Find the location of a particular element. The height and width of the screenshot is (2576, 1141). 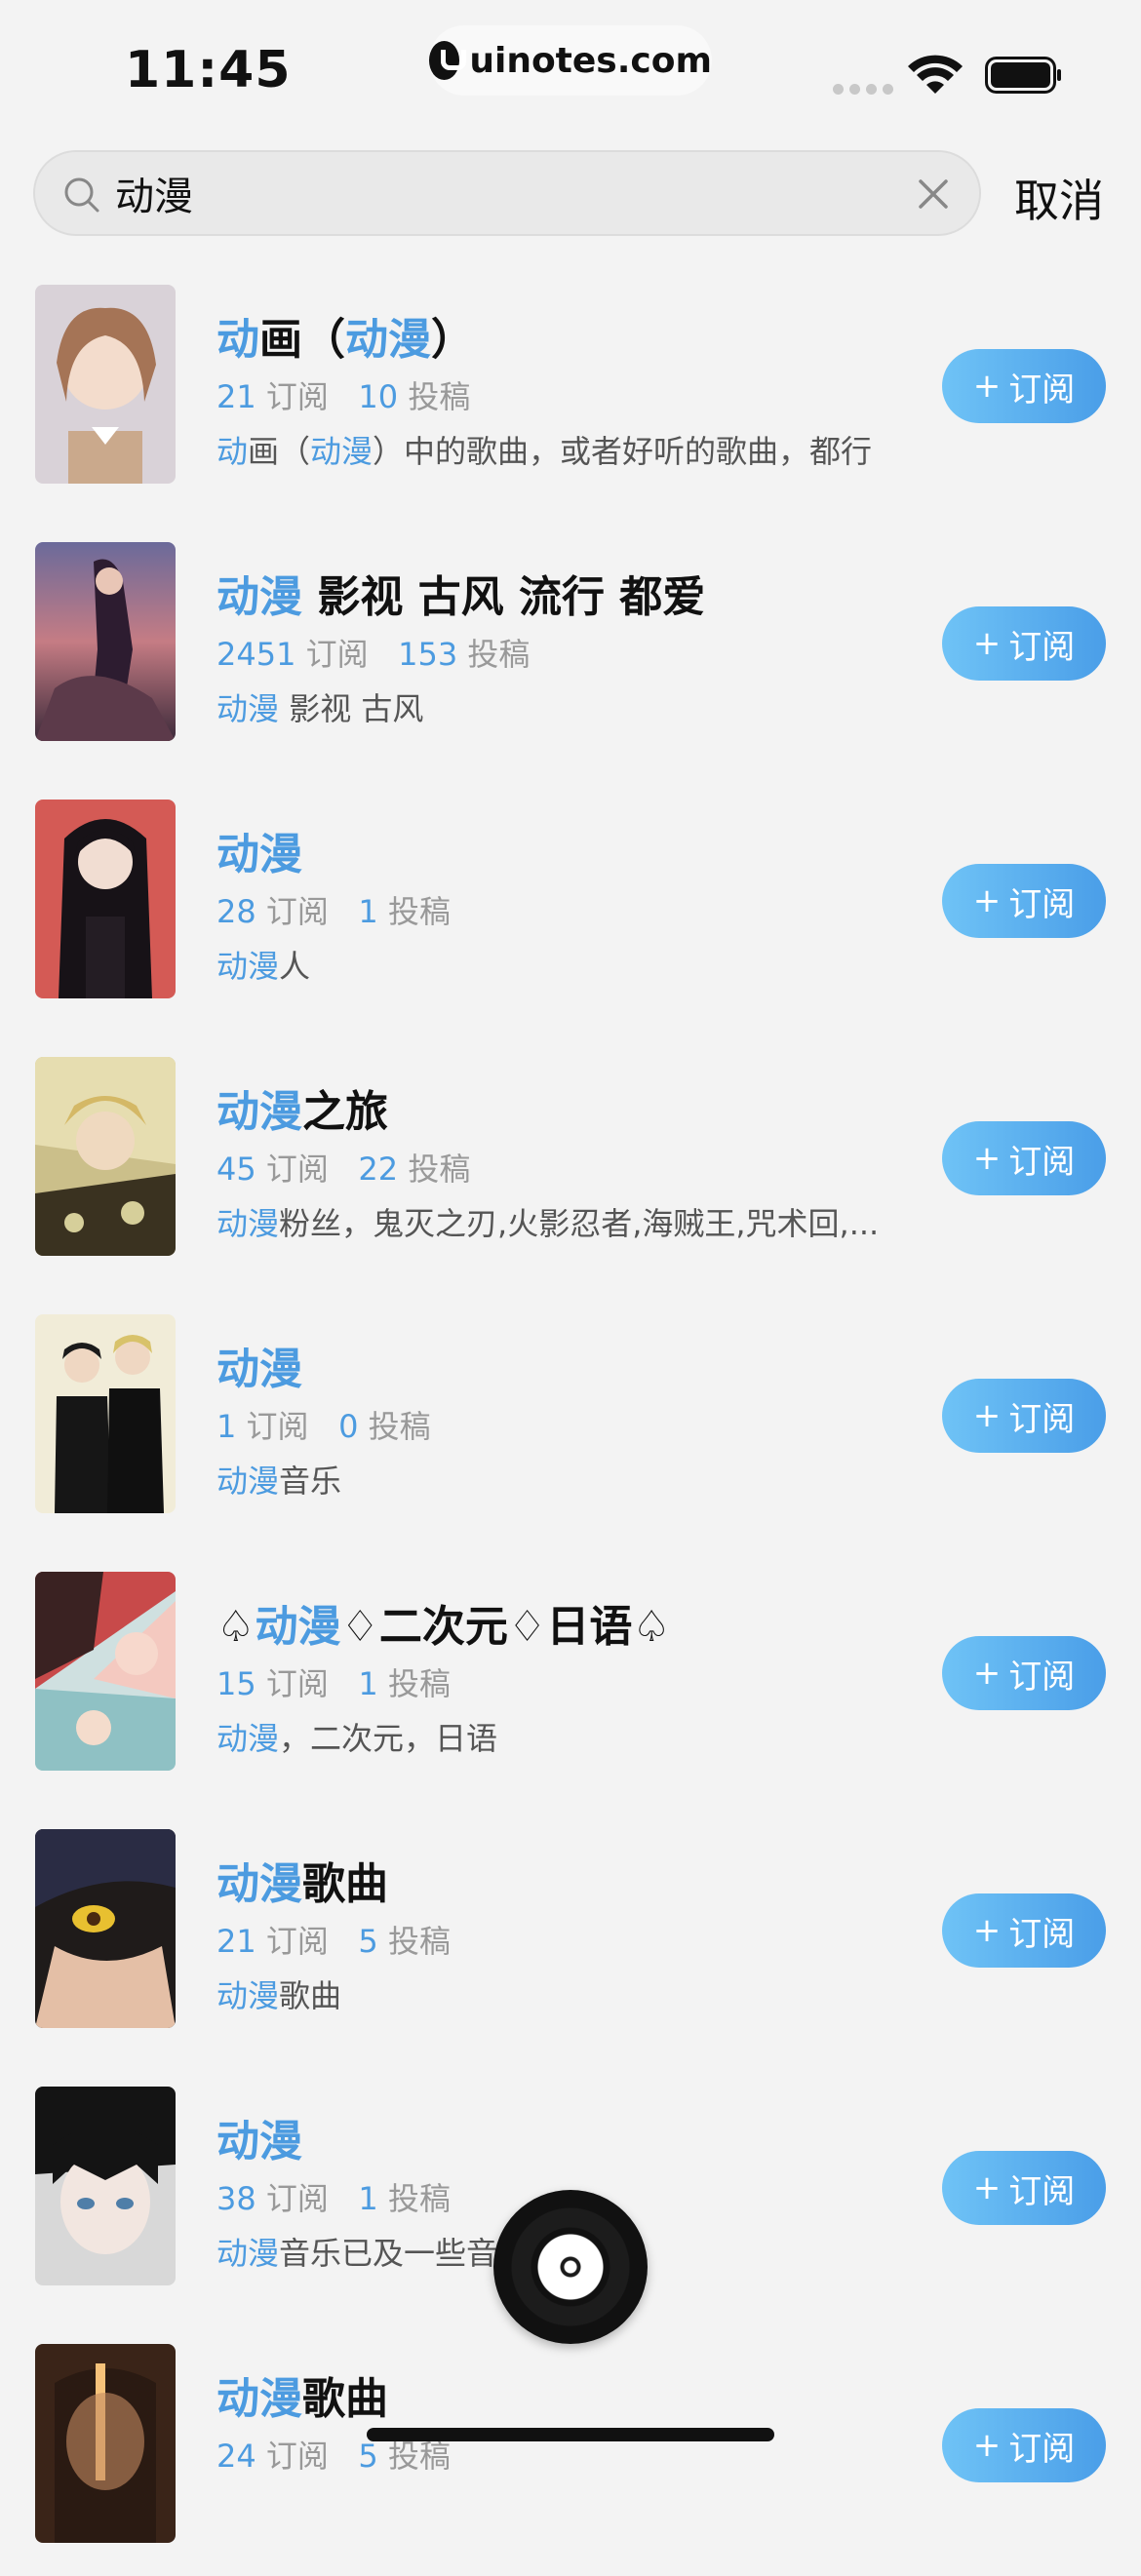

site-logo-icon is located at coordinates (448, 60).